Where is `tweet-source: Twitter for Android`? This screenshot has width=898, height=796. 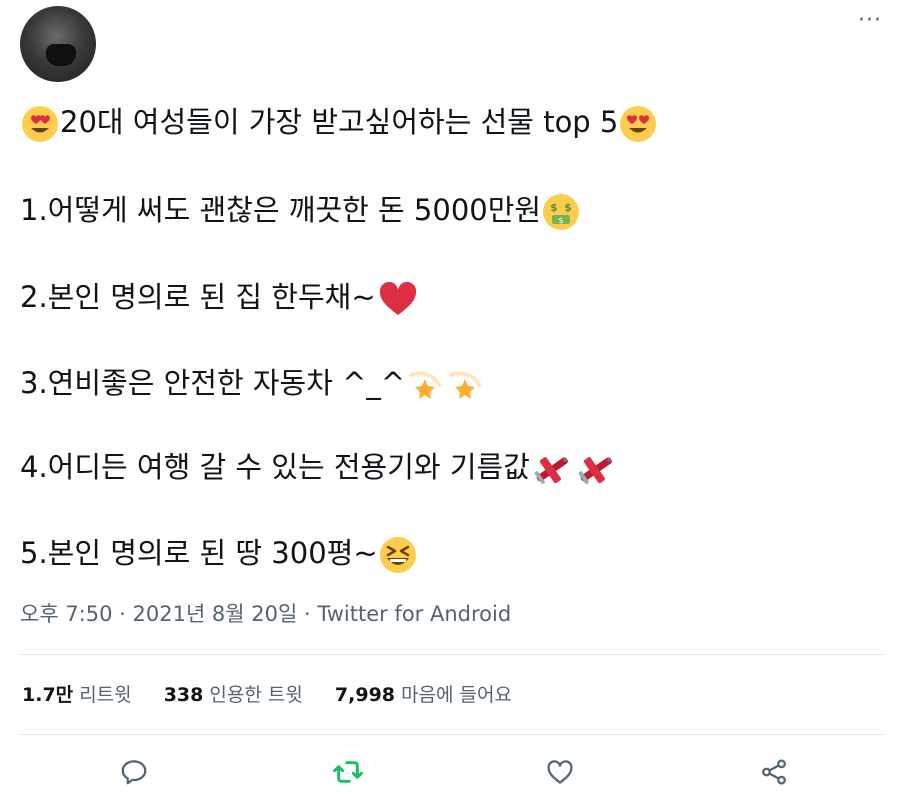 tweet-source: Twitter for Android is located at coordinates (414, 614).